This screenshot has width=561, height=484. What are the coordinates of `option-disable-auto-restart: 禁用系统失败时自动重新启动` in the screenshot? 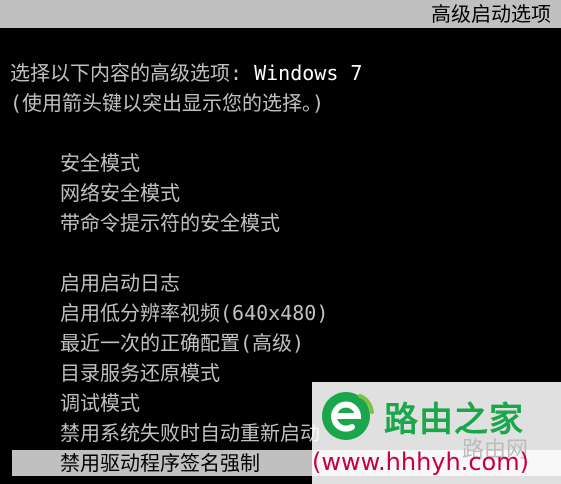 It's located at (190, 433).